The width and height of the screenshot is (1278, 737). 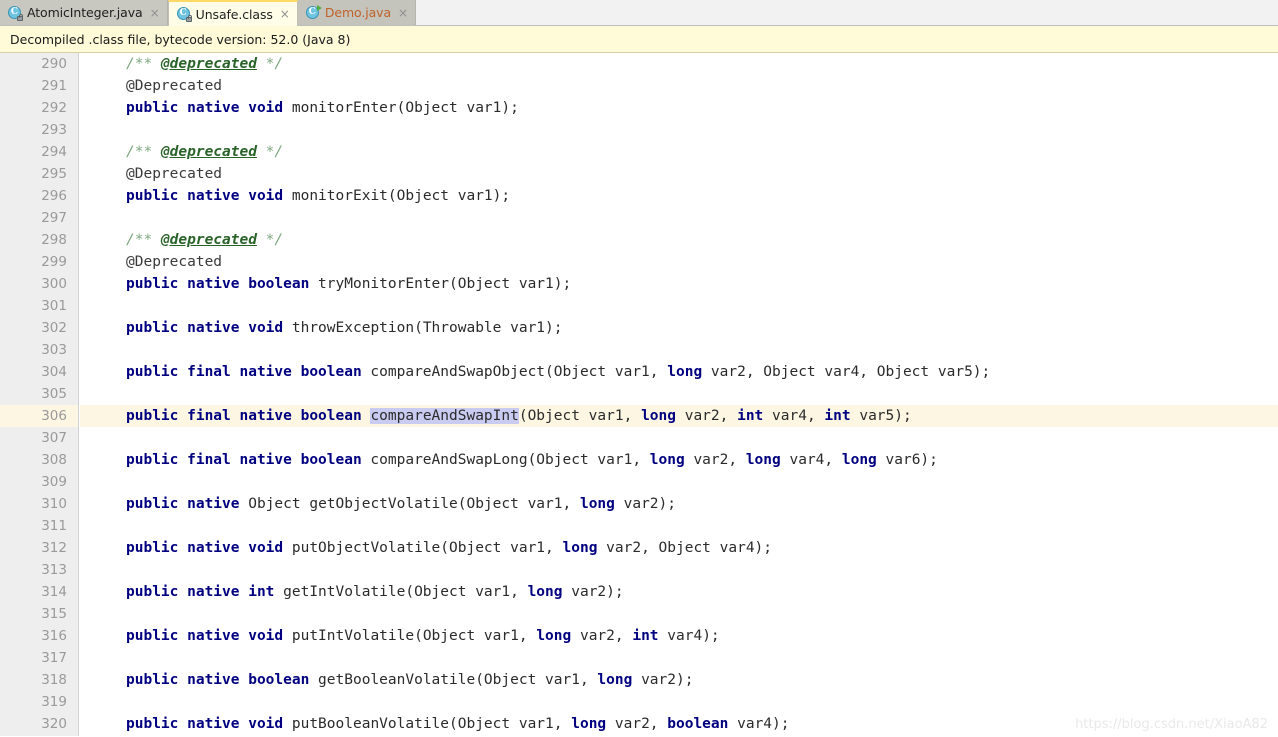 What do you see at coordinates (837, 416) in the screenshot?
I see `code-token: int` at bounding box center [837, 416].